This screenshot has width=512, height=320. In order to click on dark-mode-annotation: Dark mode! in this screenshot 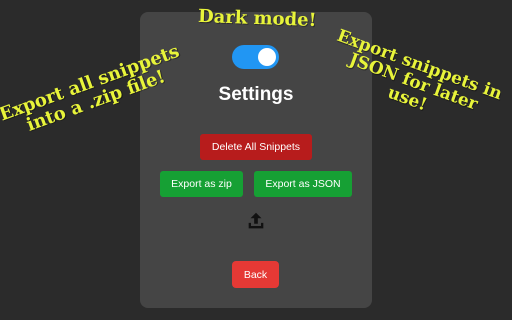, I will do `click(257, 18)`.